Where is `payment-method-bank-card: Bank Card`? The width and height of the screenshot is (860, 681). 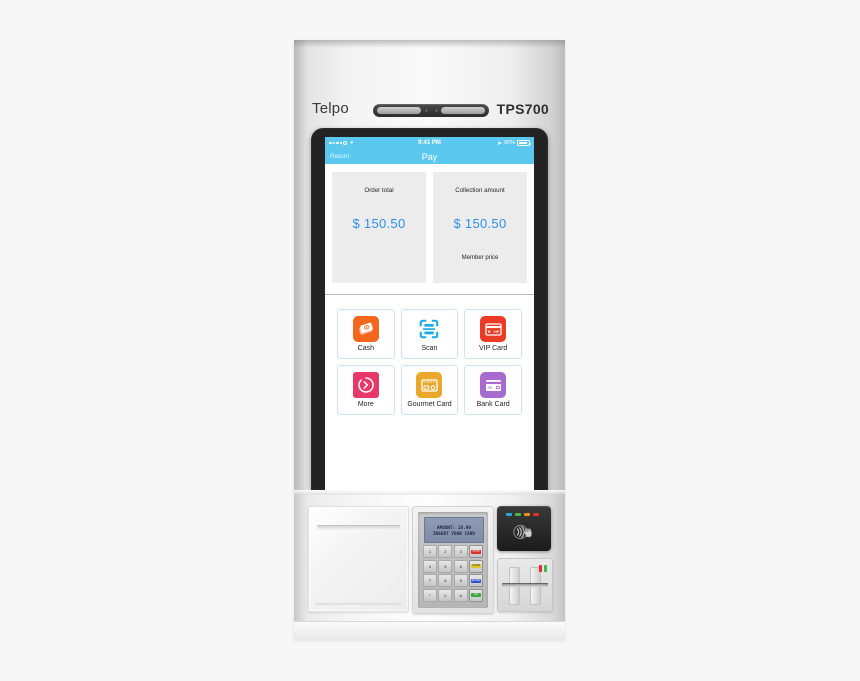
payment-method-bank-card: Bank Card is located at coordinates (493, 390).